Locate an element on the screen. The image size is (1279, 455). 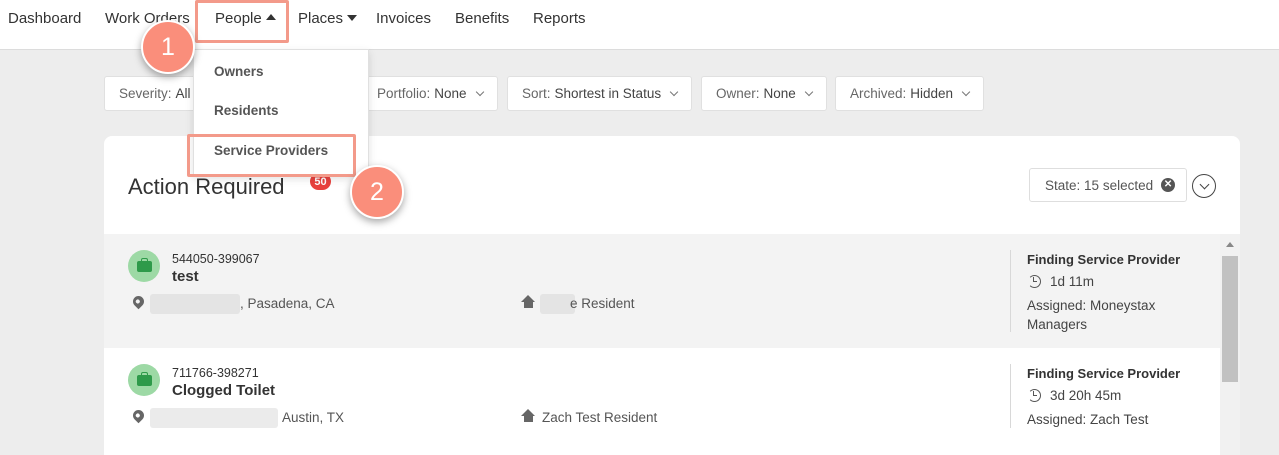
step-marker-1: 1 is located at coordinates (168, 47).